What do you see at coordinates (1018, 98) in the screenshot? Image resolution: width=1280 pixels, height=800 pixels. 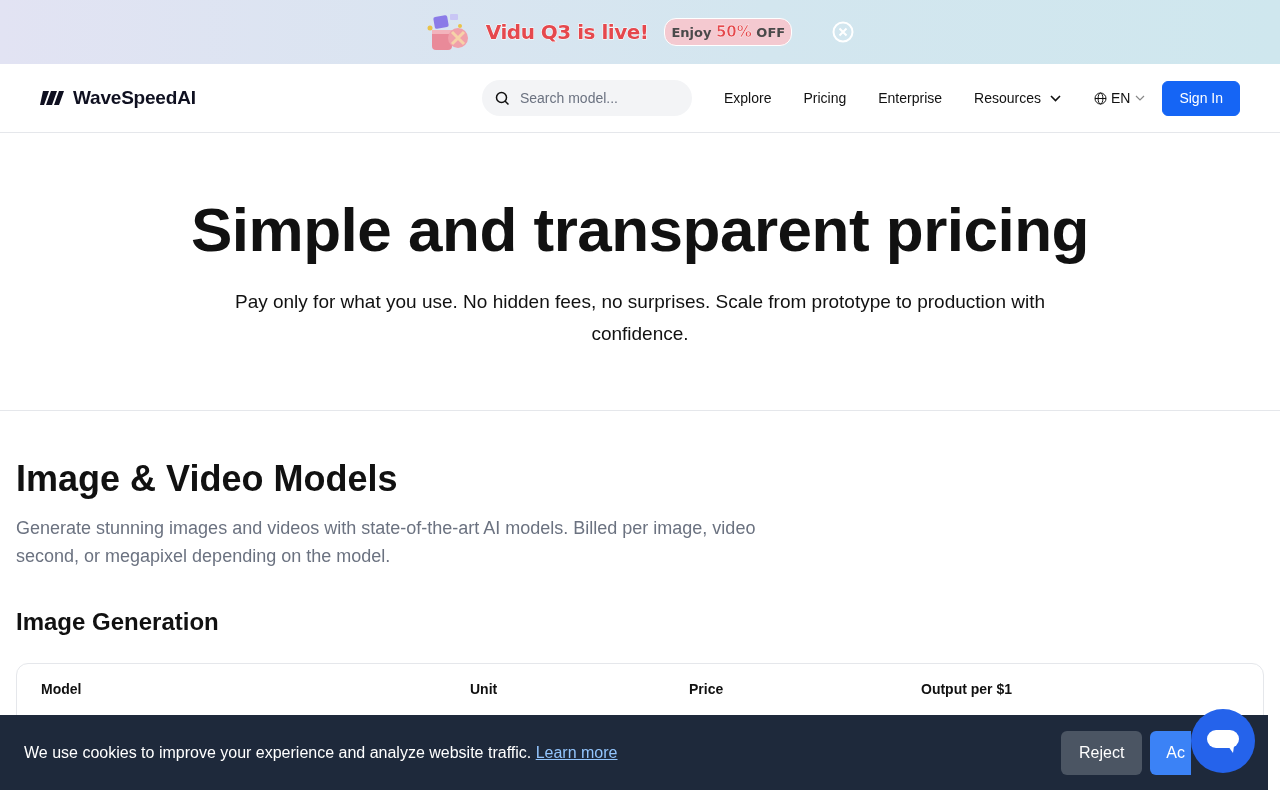 I see `resources-dropdown: Resources` at bounding box center [1018, 98].